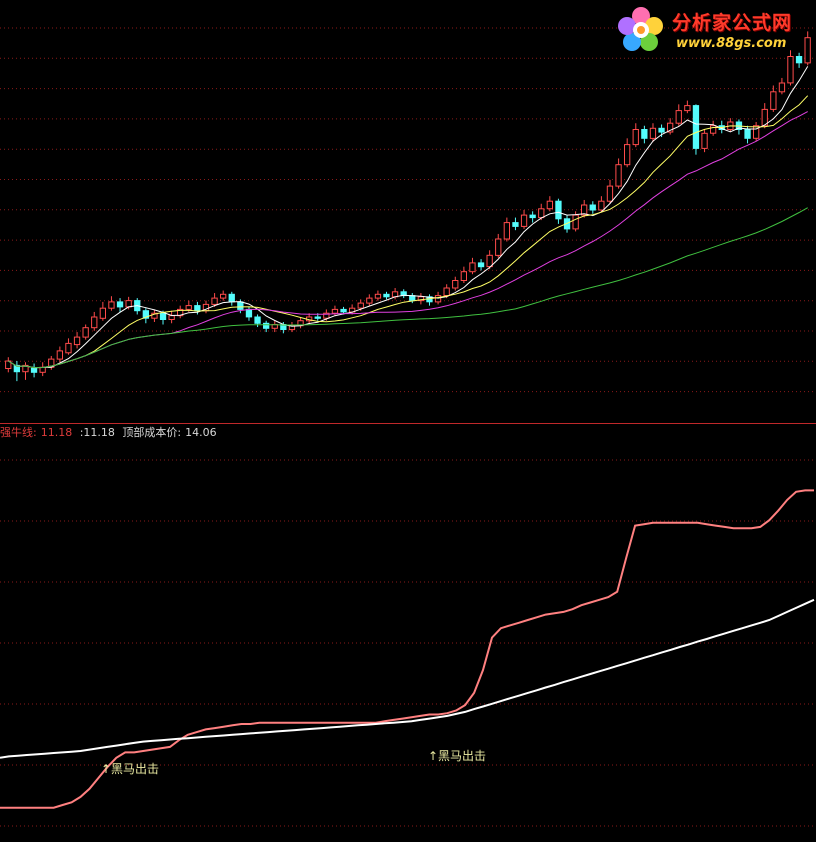 This screenshot has height=842, width=816. Describe the element at coordinates (130, 769) in the screenshot. I see `signal-label-1: ↑黑马出击` at that location.